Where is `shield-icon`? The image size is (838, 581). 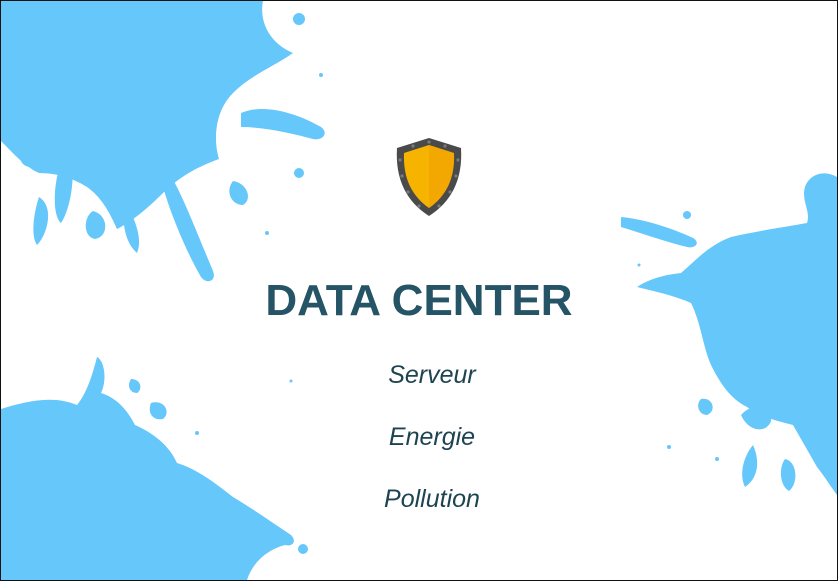
shield-icon is located at coordinates (429, 177).